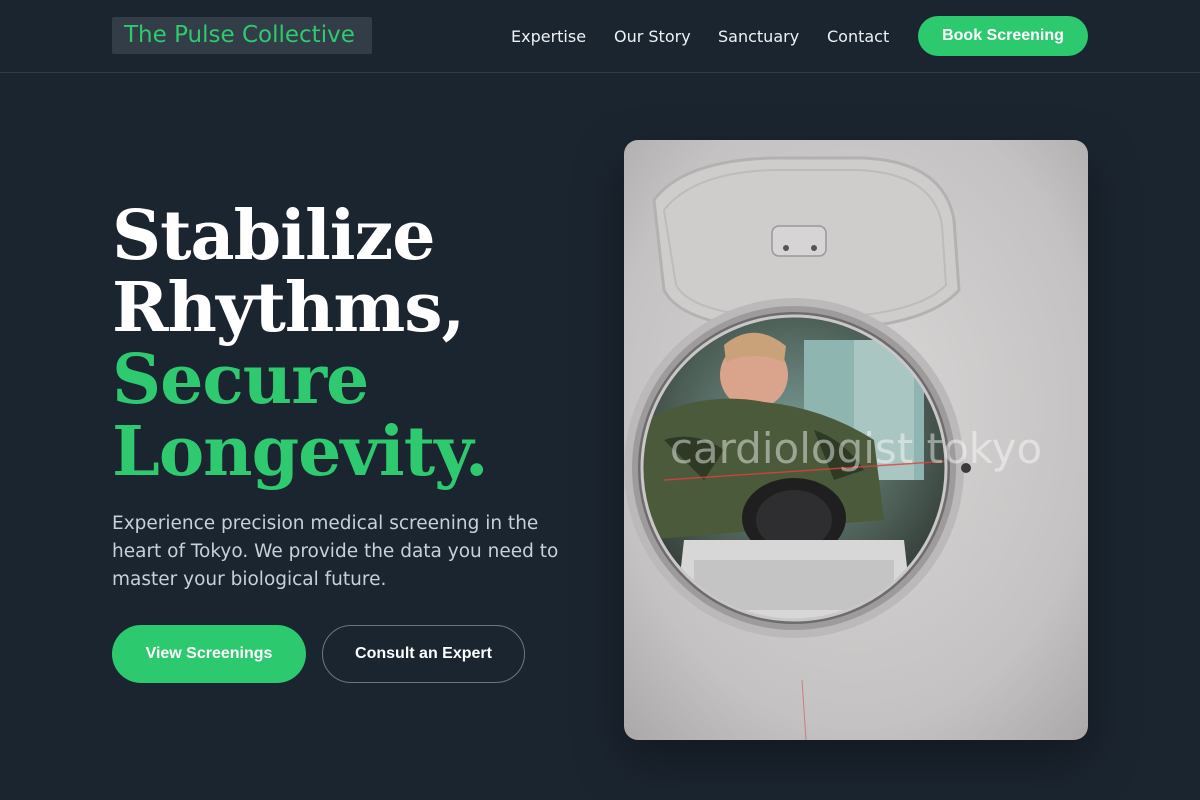  I want to click on view-screenings-button: View Screenings, so click(209, 654).